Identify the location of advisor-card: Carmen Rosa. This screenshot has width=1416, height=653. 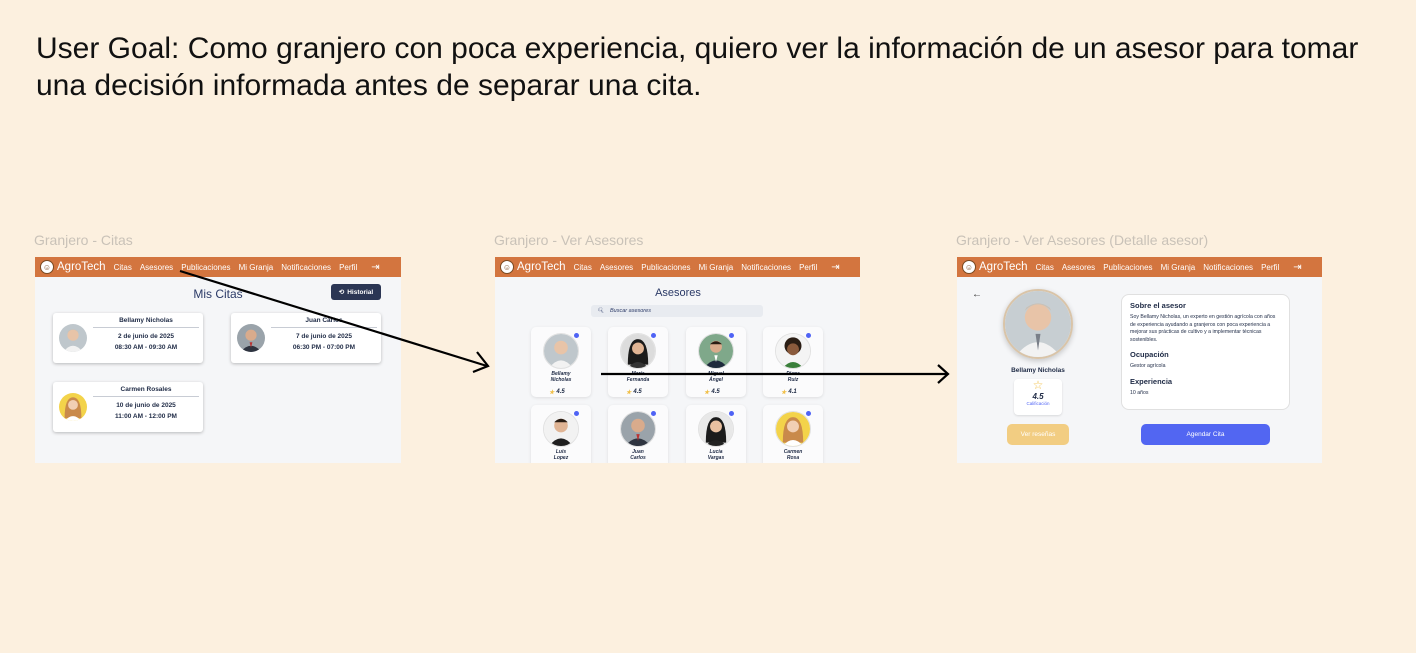
(793, 434).